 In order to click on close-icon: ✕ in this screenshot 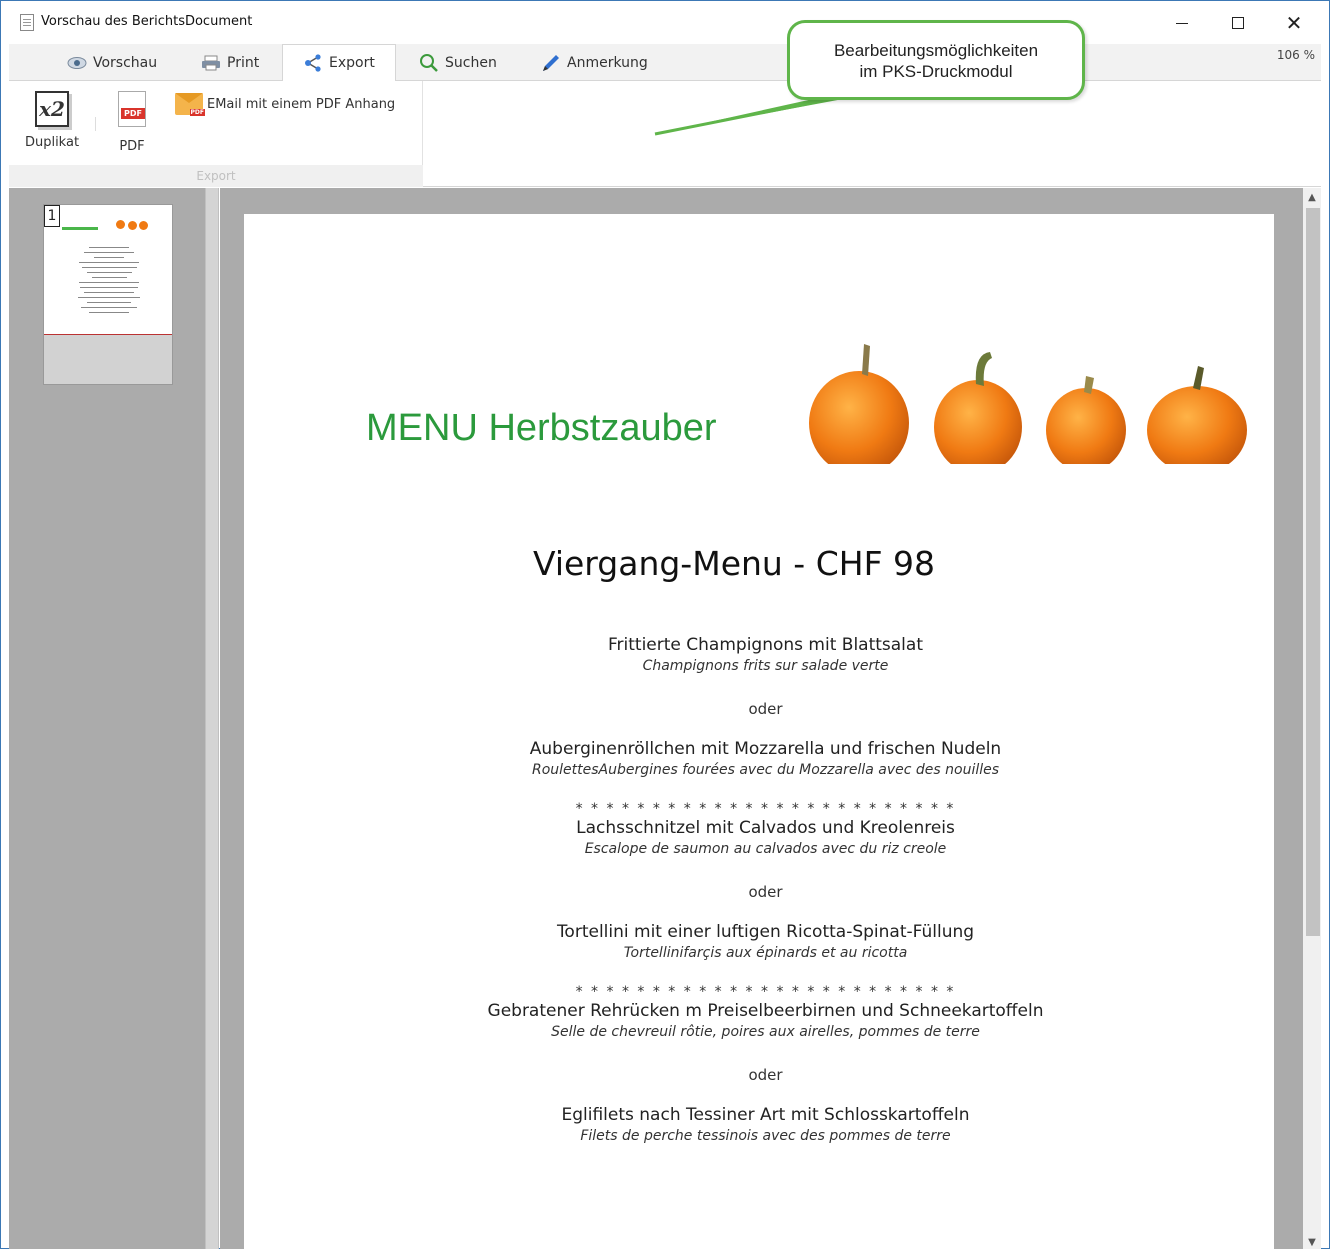, I will do `click(1294, 23)`.